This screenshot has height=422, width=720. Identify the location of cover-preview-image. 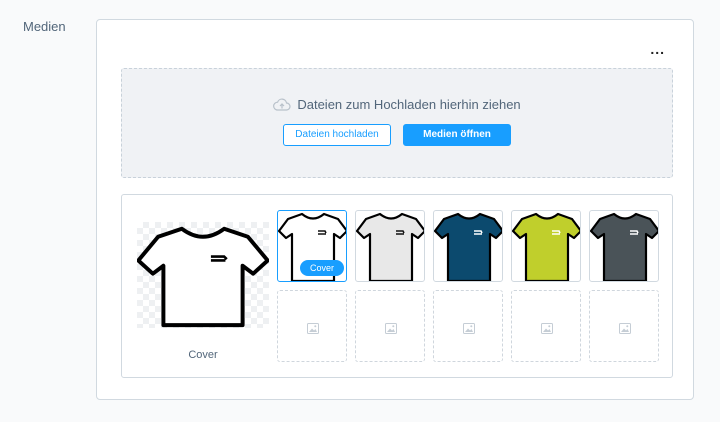
(203, 275).